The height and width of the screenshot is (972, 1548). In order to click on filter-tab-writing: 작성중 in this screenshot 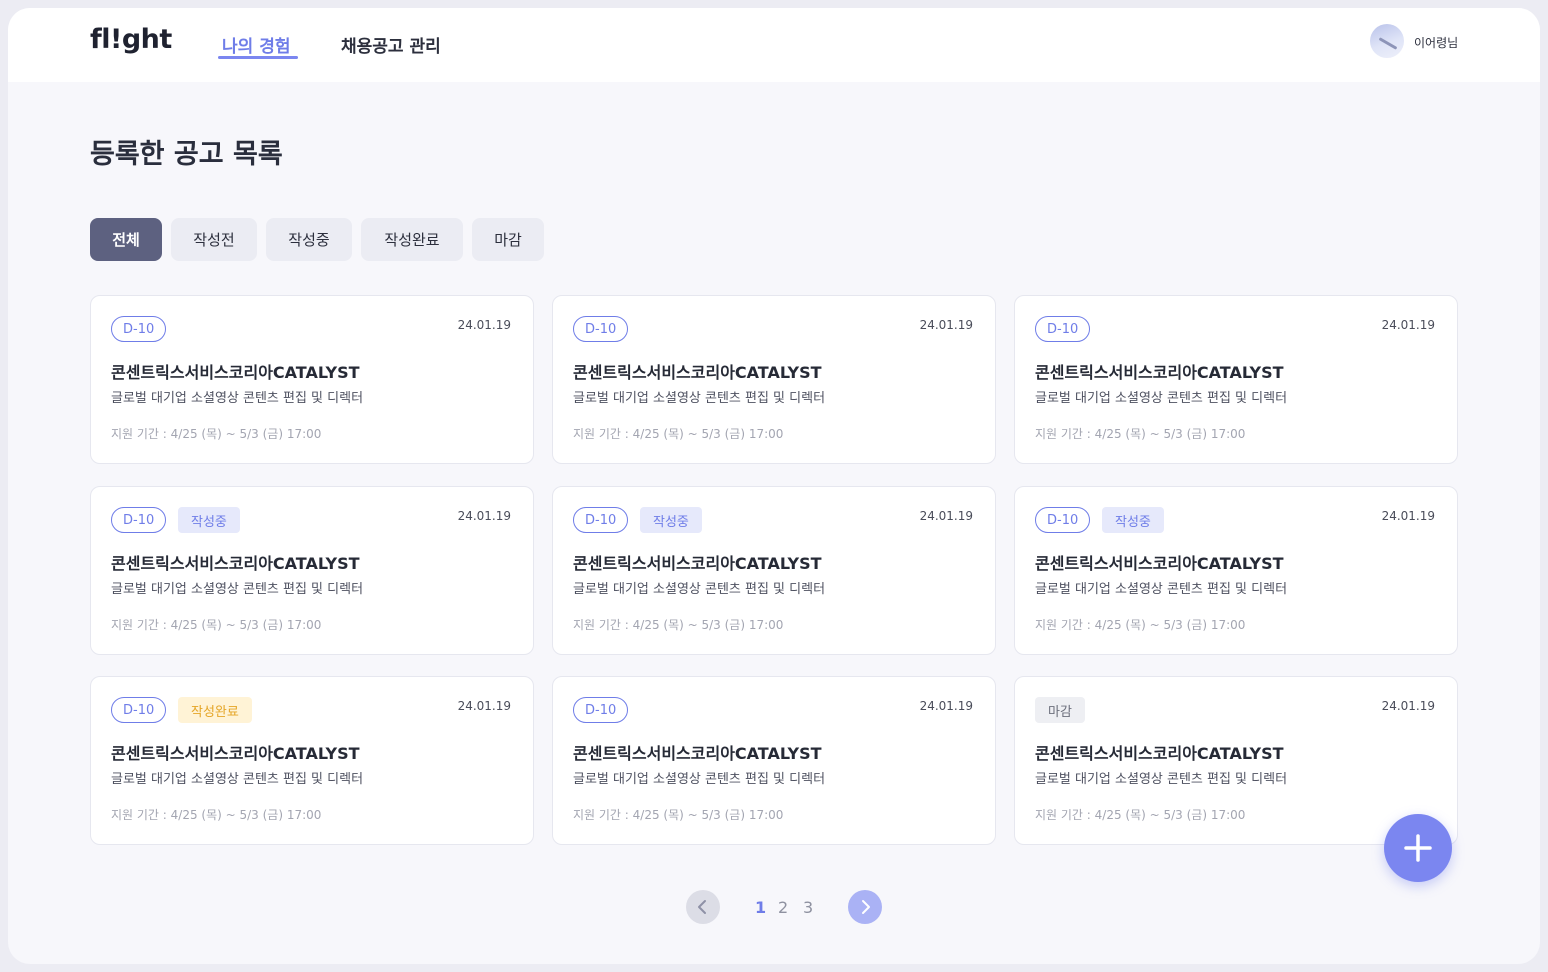, I will do `click(309, 239)`.